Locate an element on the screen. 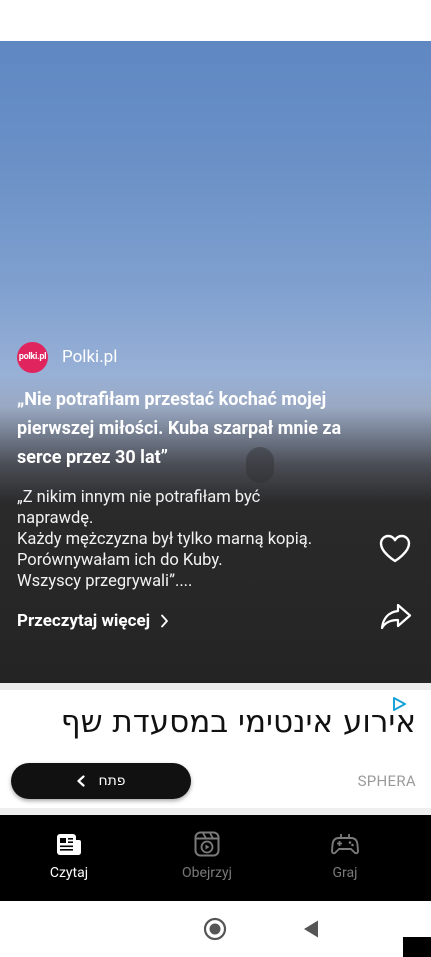 The height and width of the screenshot is (957, 431). system-navigation-bar is located at coordinates (215, 929).